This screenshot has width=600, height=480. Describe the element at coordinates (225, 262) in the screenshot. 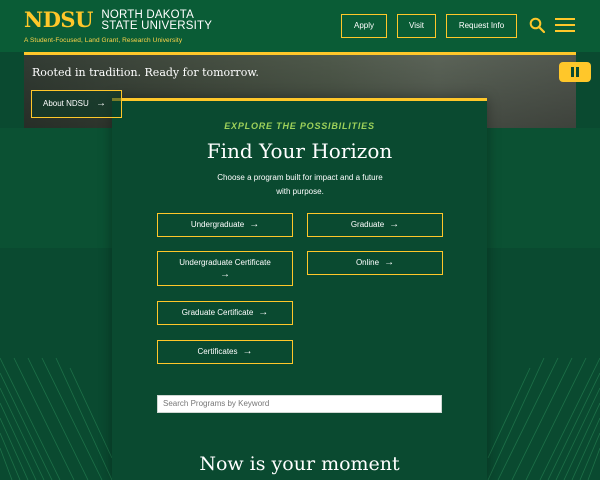

I see `undergraduate-certificate-label: Undergraduate Certificate` at that location.